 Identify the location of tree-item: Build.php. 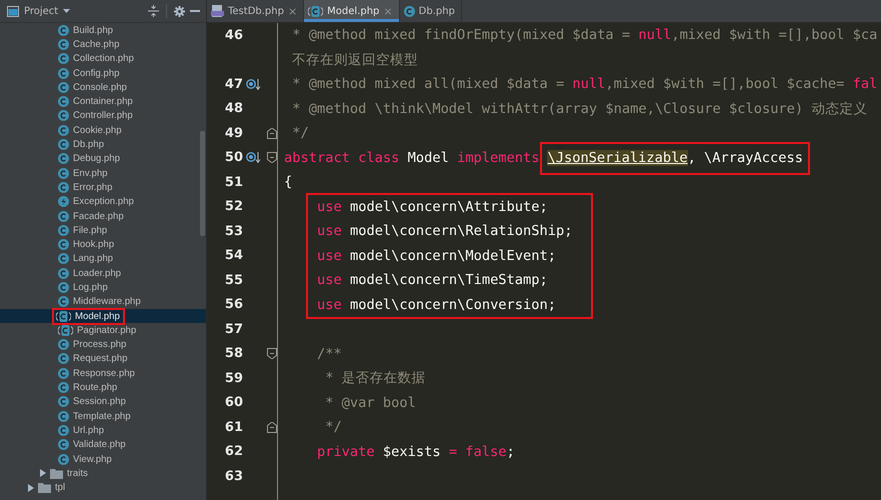
(93, 30).